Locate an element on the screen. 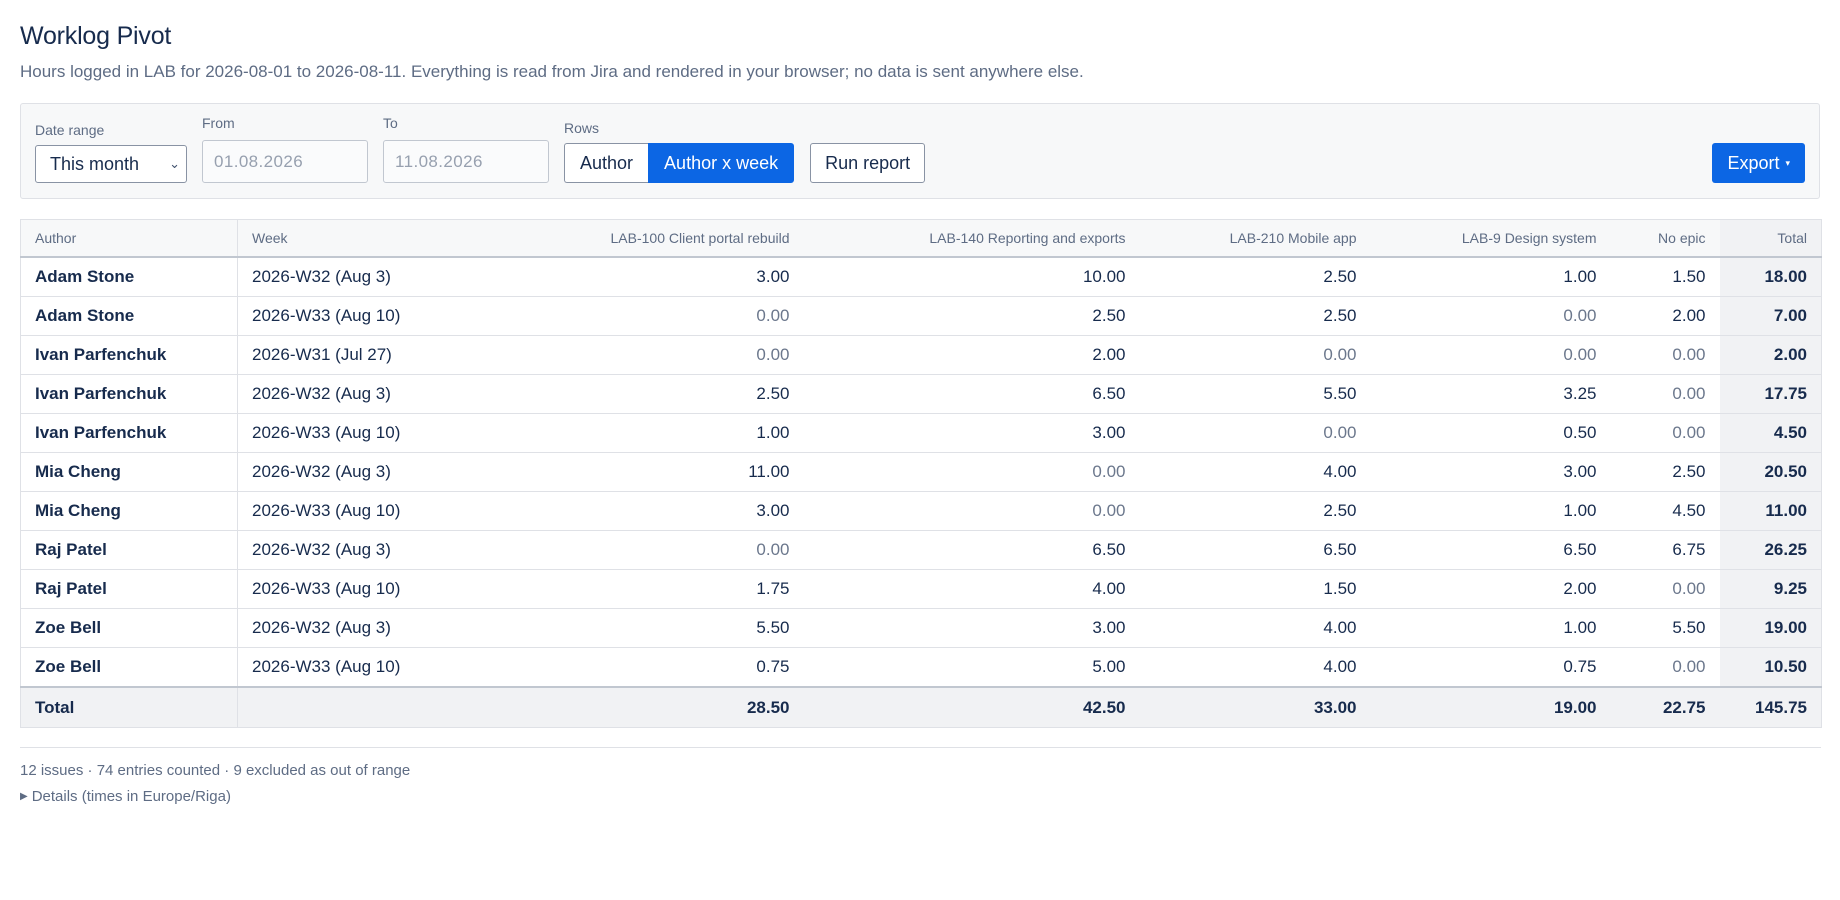 The height and width of the screenshot is (900, 1840). rows-option-author-week: Author x week is located at coordinates (721, 163).